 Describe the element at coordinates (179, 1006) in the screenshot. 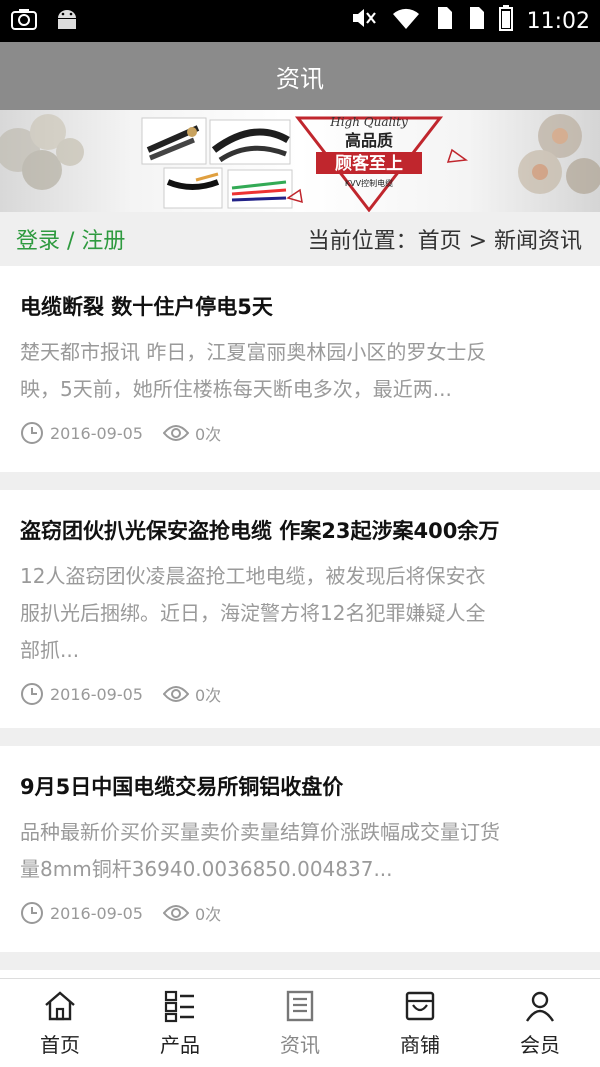

I see `list-icon` at that location.